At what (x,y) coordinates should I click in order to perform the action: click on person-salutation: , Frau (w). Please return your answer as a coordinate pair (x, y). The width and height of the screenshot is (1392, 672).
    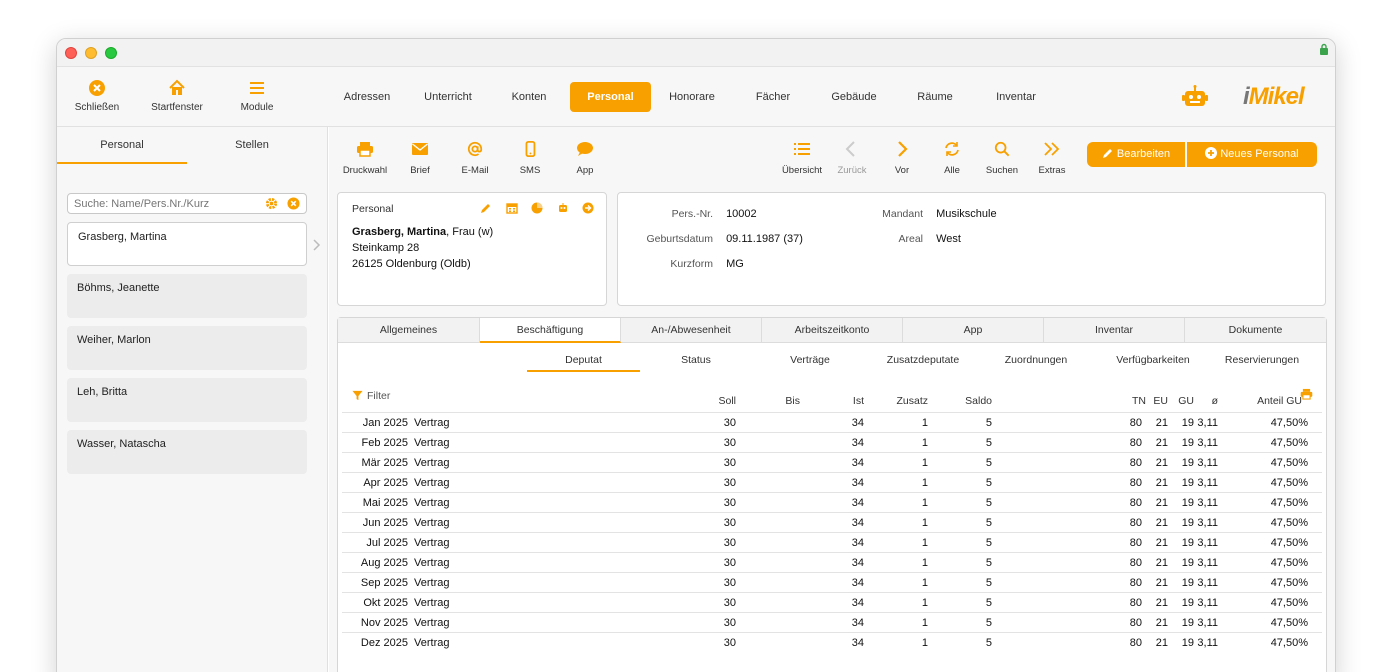
    Looking at the image, I should click on (470, 232).